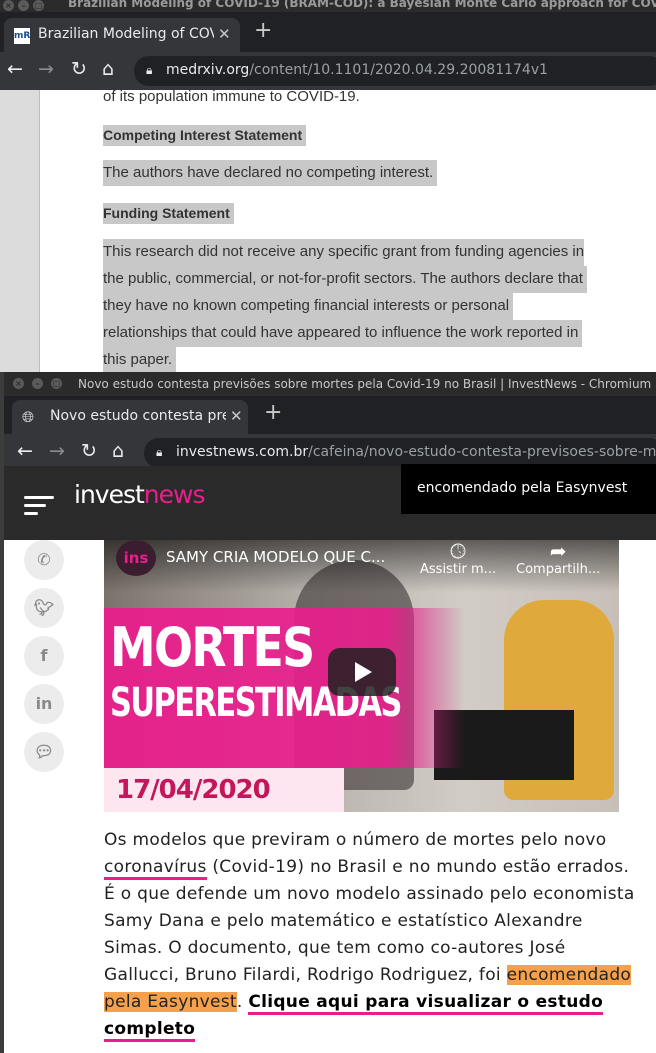 This screenshot has height=1053, width=656. Describe the element at coordinates (155, 868) in the screenshot. I see `coronavirus-link: coronavírus` at that location.